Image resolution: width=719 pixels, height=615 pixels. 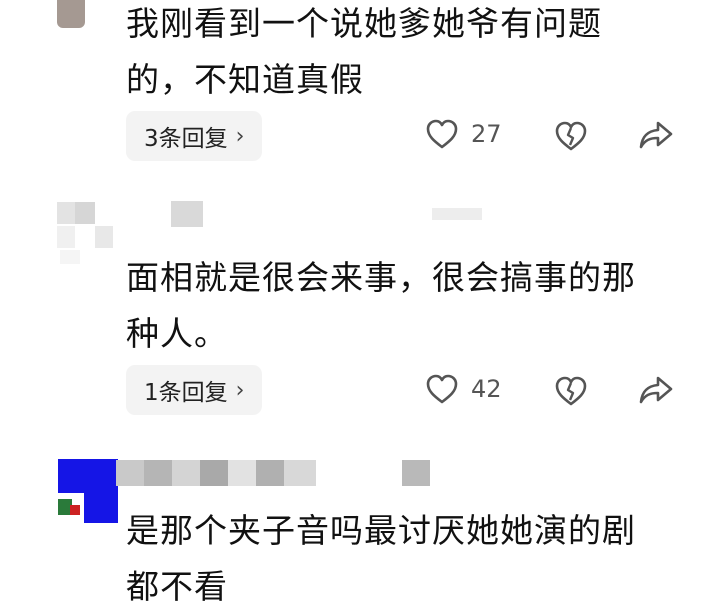 What do you see at coordinates (186, 393) in the screenshot?
I see `reply-count-label: 1条回复` at bounding box center [186, 393].